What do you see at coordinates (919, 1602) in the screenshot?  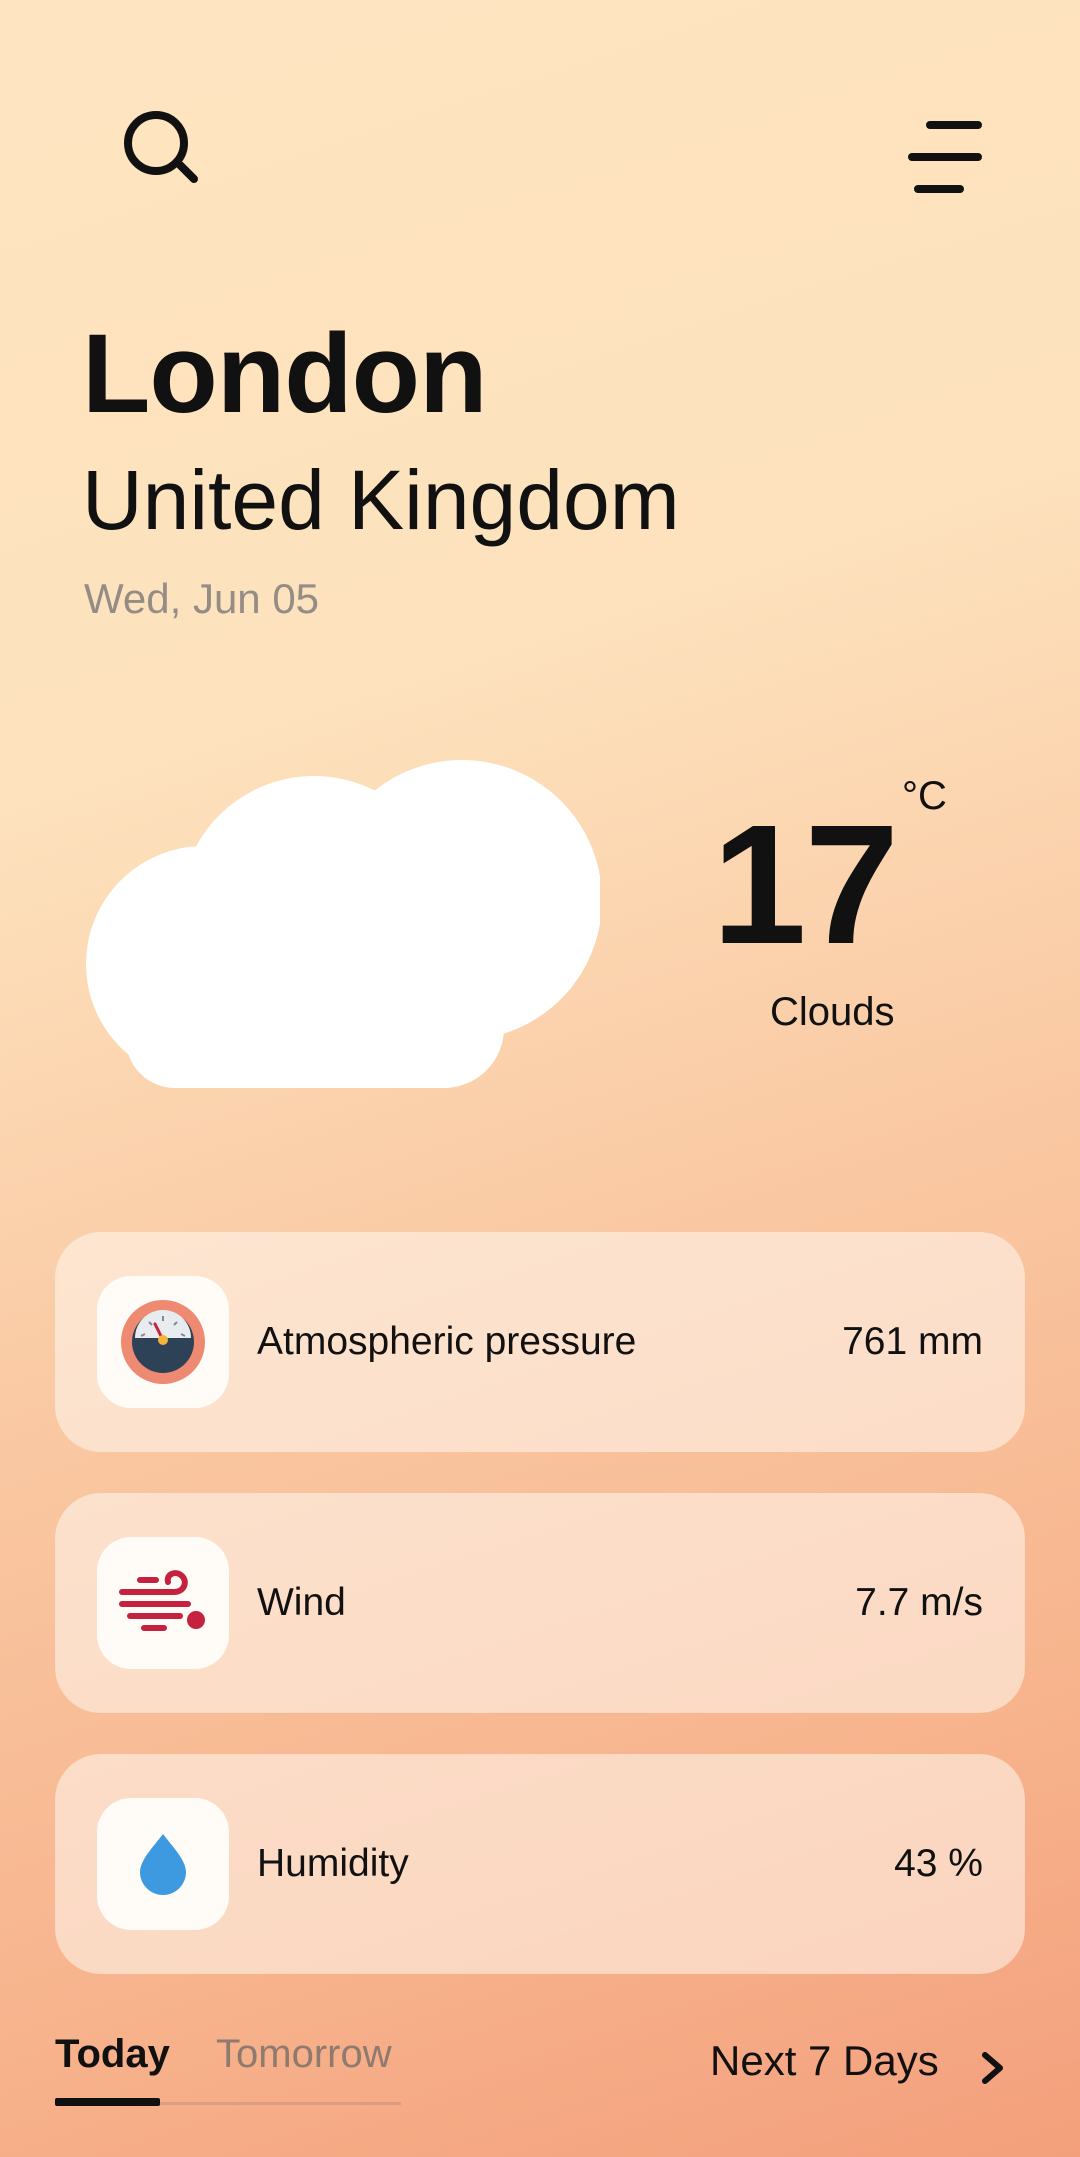 I see `wind-value: 7.7 m/s` at bounding box center [919, 1602].